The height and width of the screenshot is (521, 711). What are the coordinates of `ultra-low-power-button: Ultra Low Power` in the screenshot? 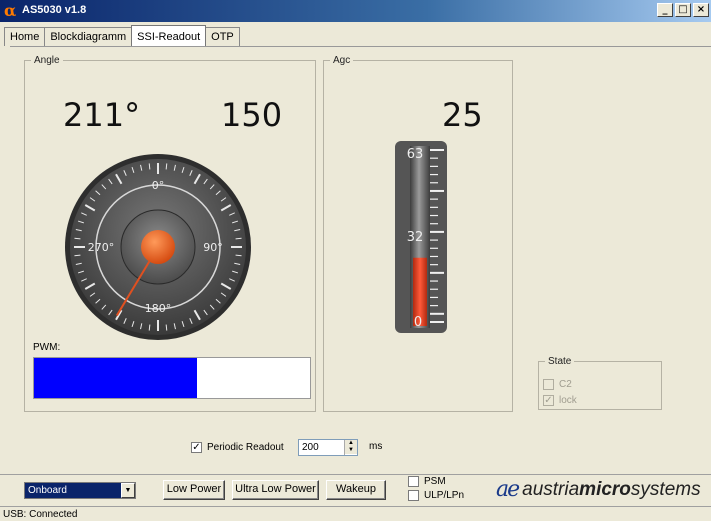 It's located at (275, 490).